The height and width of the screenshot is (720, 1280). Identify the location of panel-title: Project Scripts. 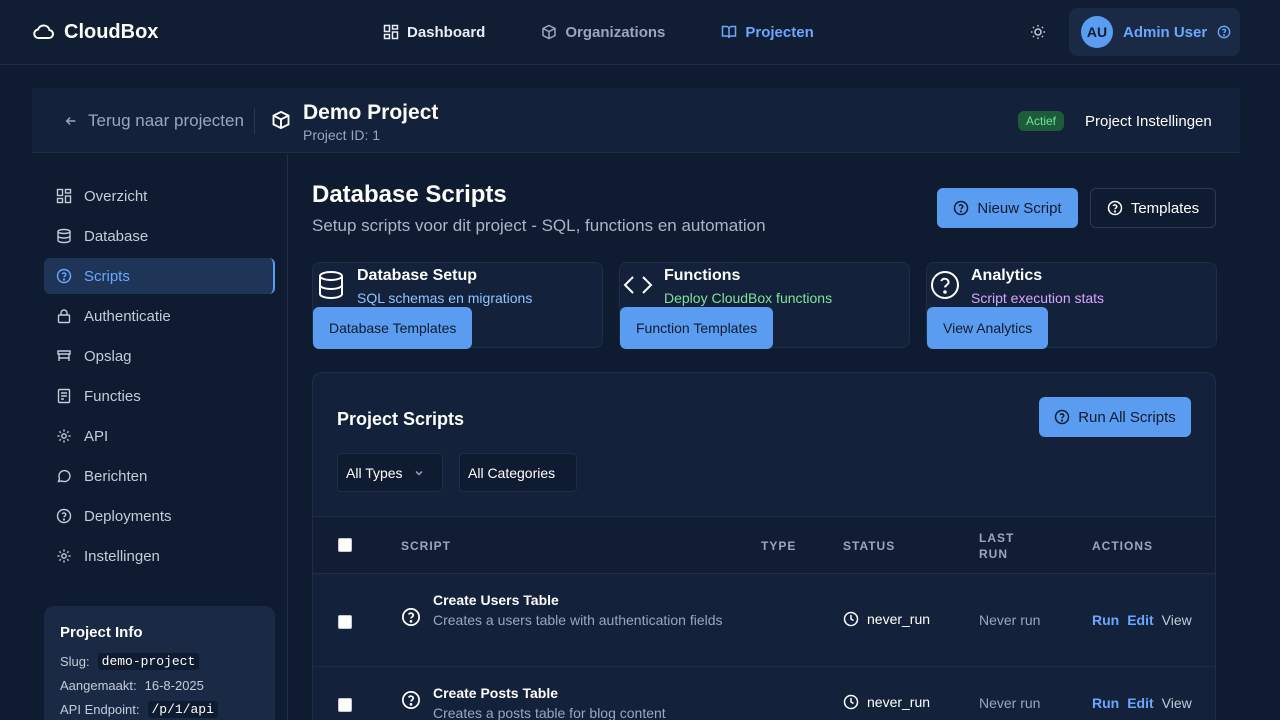
(401, 419).